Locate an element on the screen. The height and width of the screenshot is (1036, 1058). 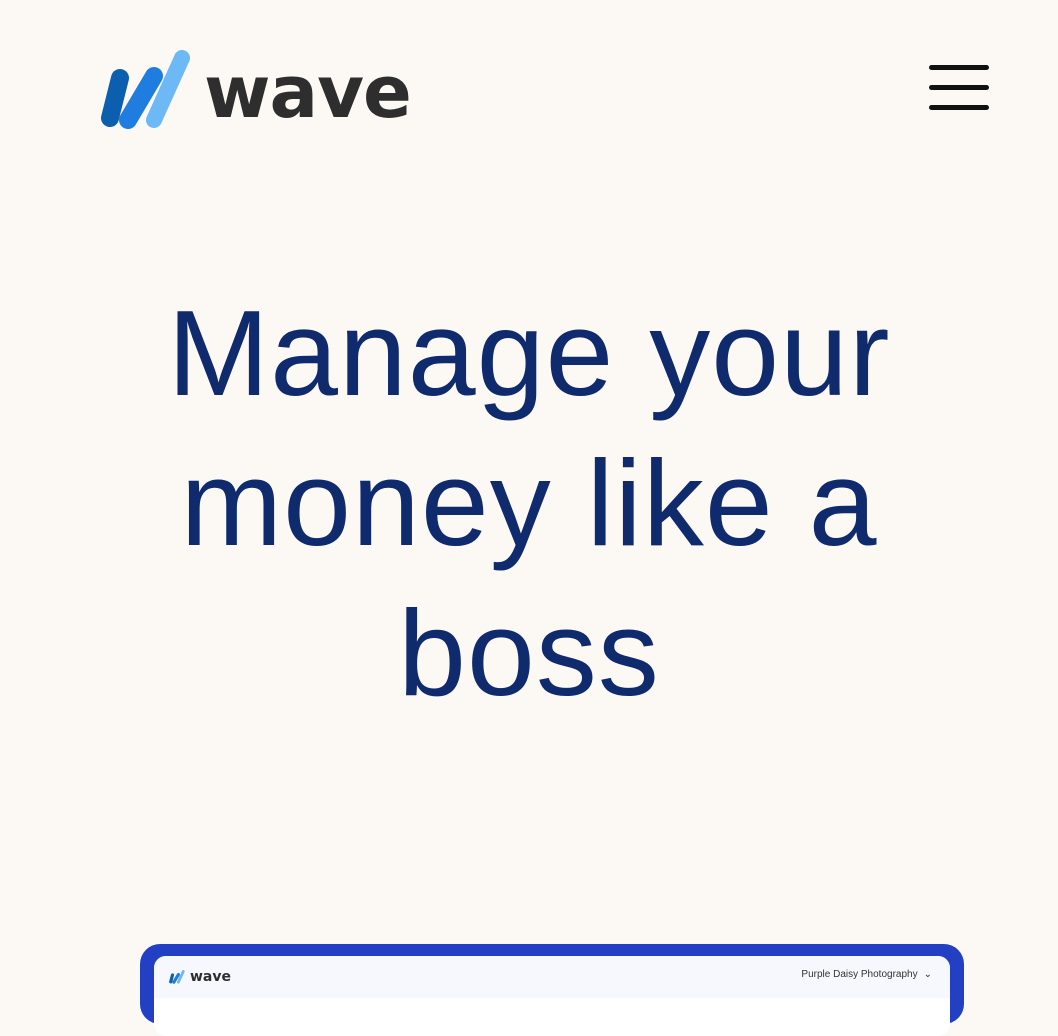
business-switcher: Purple Daisy Photography ⌄ is located at coordinates (866, 974).